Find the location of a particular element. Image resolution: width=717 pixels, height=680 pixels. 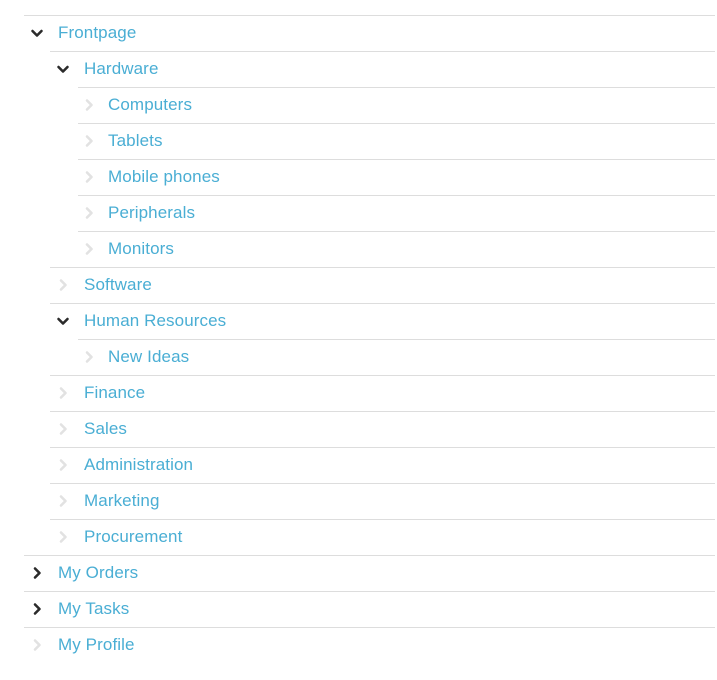

tree-row: Administration is located at coordinates (358, 465).